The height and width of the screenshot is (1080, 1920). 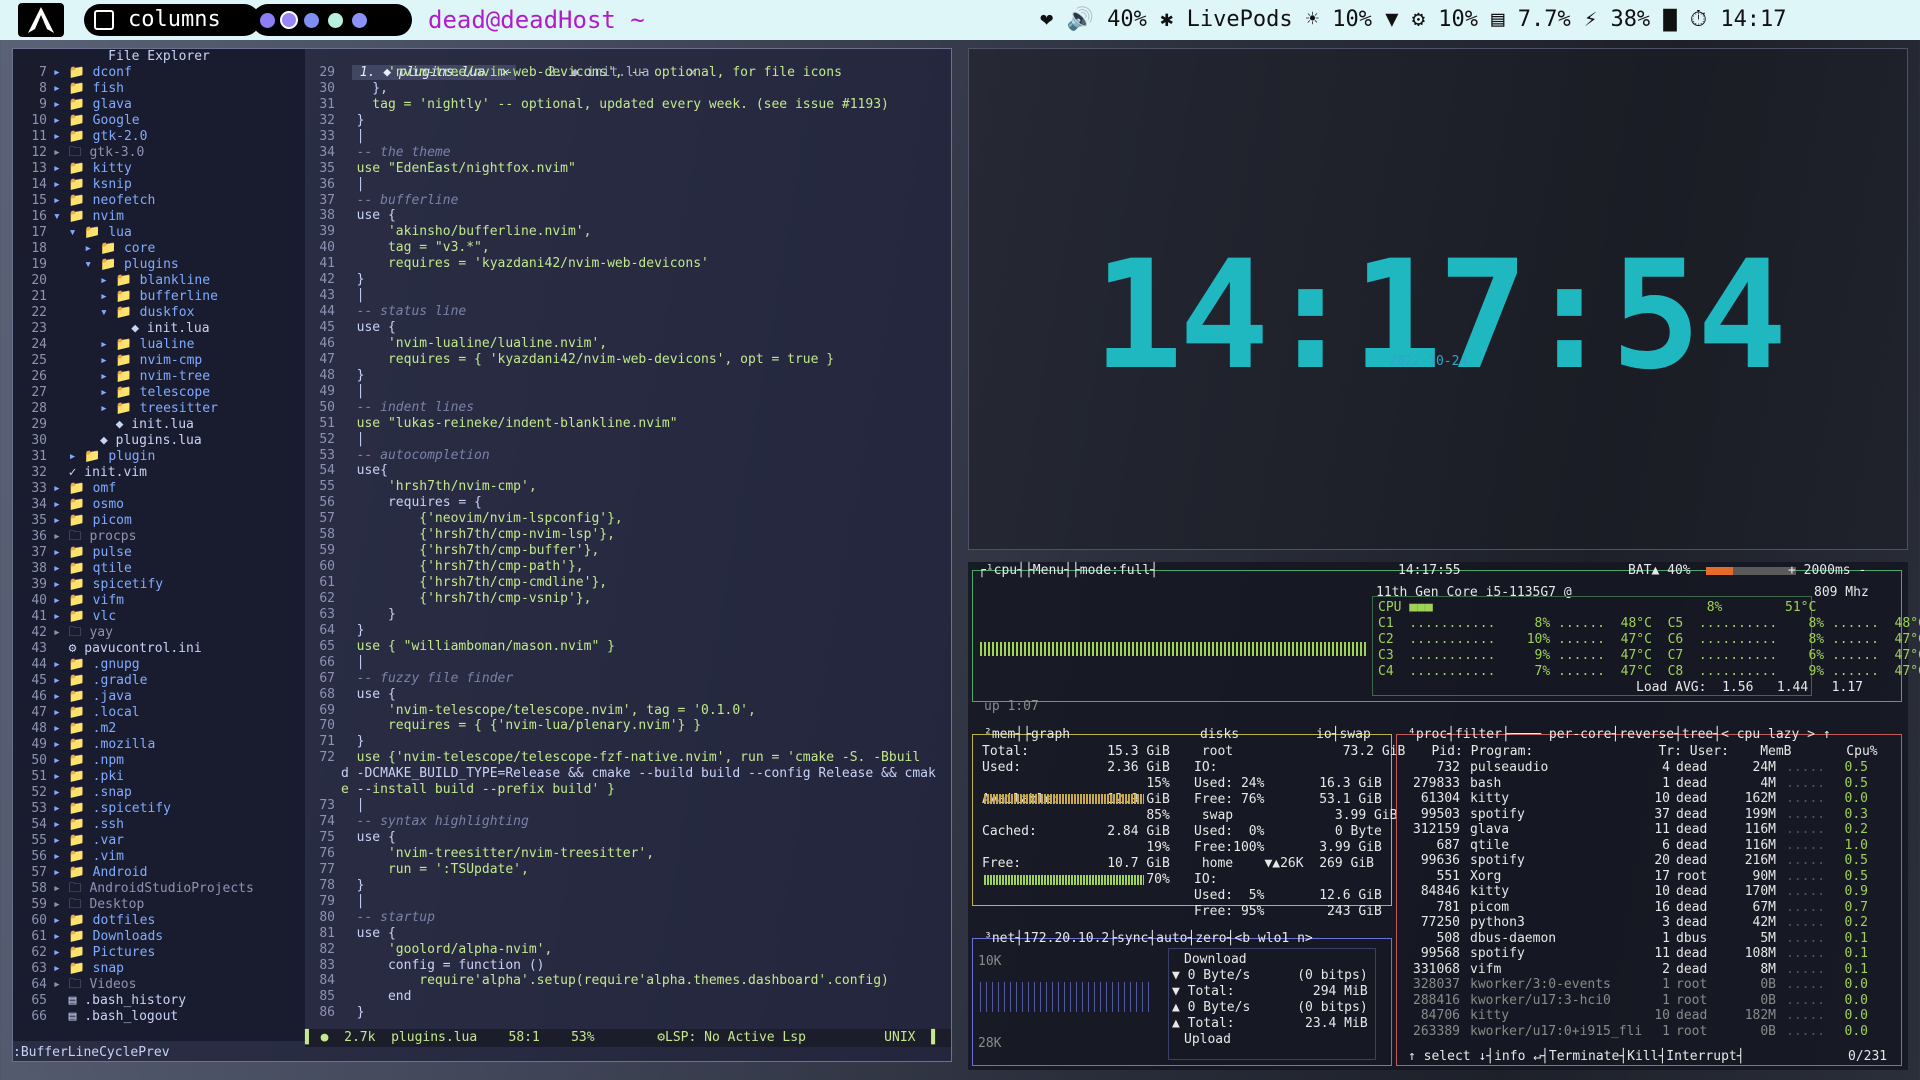 What do you see at coordinates (92, 168) in the screenshot?
I see `tree-entry: ▸ 📁 kitty` at bounding box center [92, 168].